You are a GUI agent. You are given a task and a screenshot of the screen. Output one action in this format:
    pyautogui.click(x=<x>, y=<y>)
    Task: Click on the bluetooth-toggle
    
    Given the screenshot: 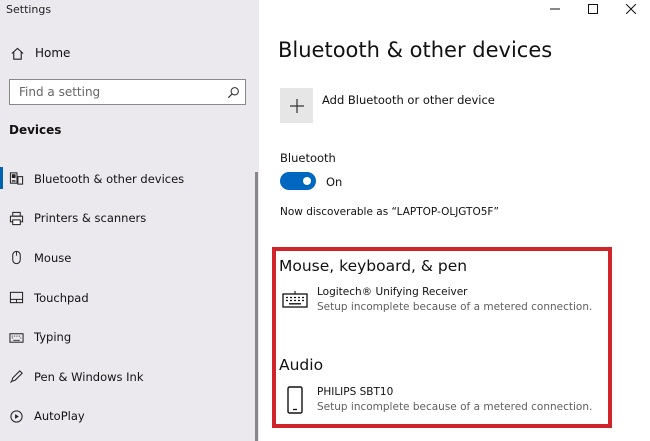 What is the action you would take?
    pyautogui.click(x=298, y=181)
    